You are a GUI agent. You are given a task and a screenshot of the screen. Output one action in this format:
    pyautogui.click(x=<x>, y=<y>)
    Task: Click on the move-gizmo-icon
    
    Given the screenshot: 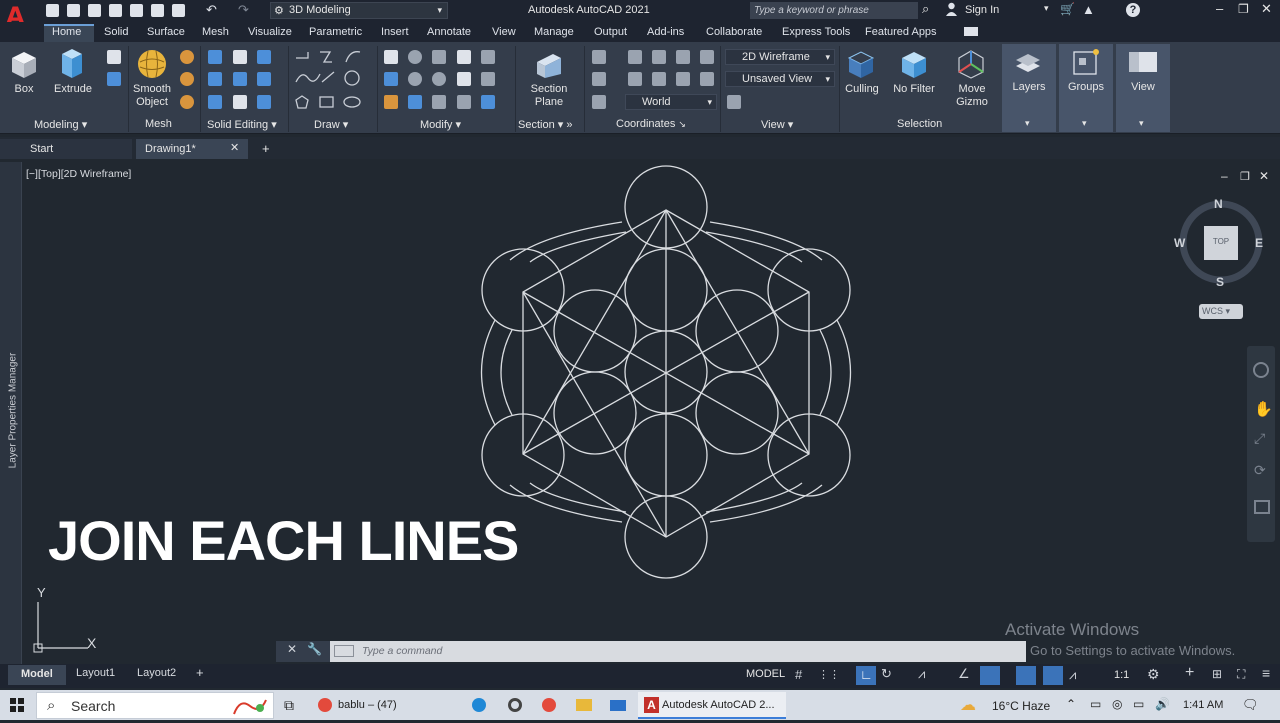 What is the action you would take?
    pyautogui.click(x=971, y=64)
    